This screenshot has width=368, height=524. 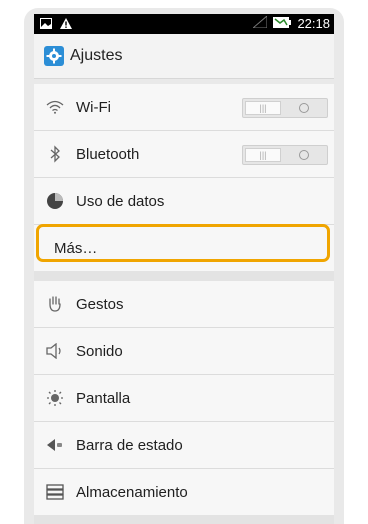 What do you see at coordinates (55, 154) in the screenshot?
I see `bluetooth-icon` at bounding box center [55, 154].